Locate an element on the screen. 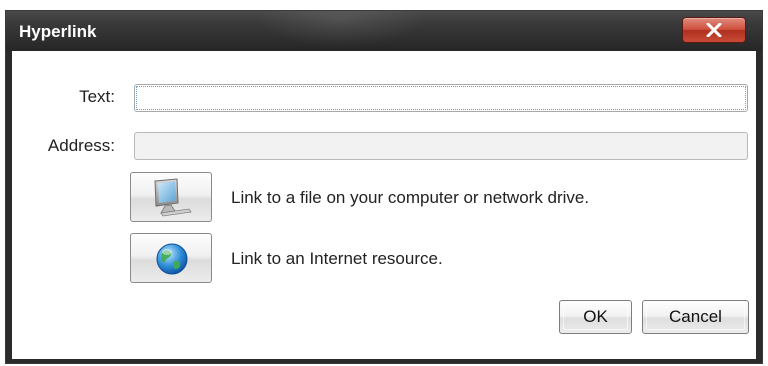  address-label: Address: is located at coordinates (81, 145).